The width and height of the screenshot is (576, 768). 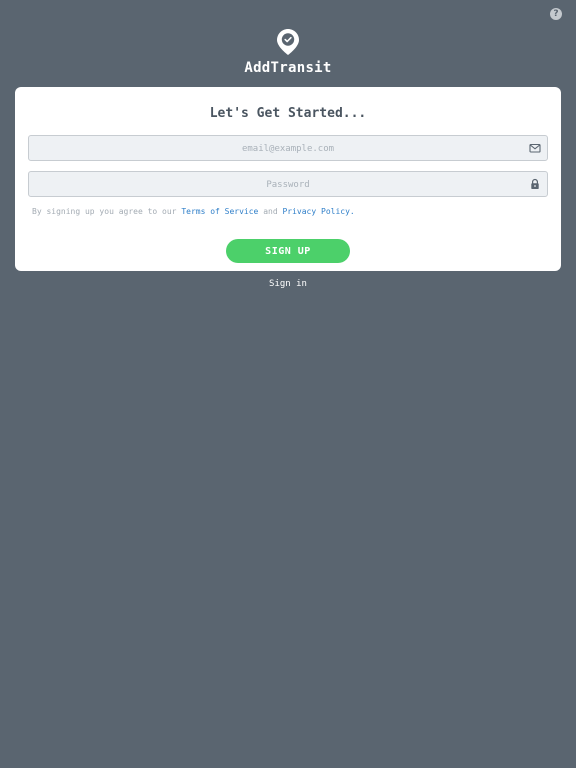 What do you see at coordinates (288, 68) in the screenshot?
I see `app-title: AddTransit` at bounding box center [288, 68].